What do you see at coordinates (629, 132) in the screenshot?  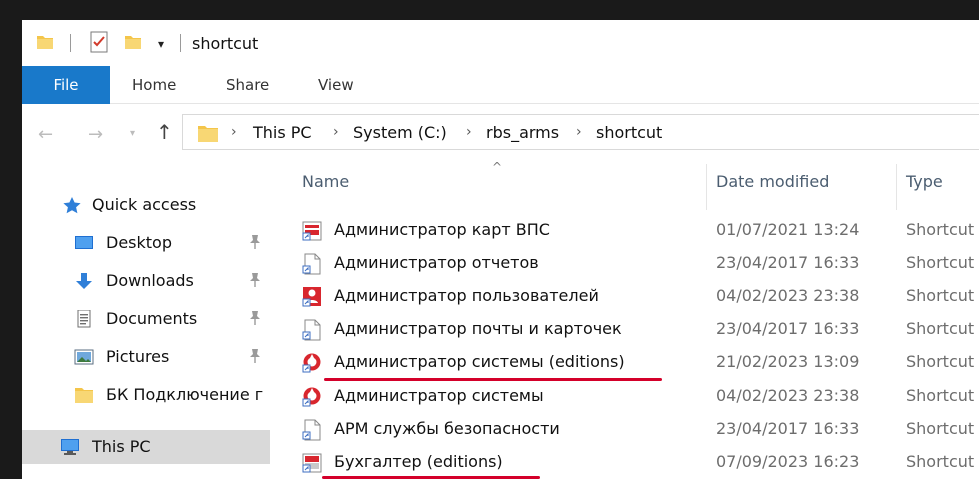 I see `breadcrumb-shortcut: shortcut` at bounding box center [629, 132].